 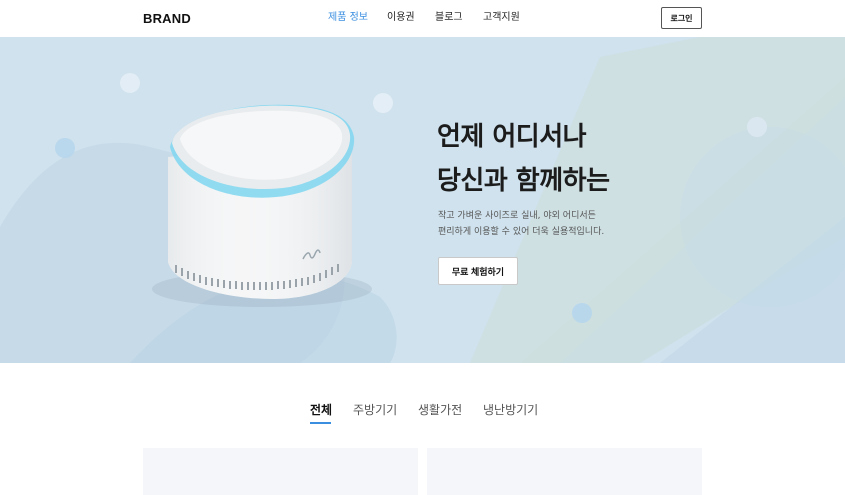 I want to click on site-header: BRAND 제품 정보 이용권 블로그 고객지원 로그인, so click(x=422, y=18).